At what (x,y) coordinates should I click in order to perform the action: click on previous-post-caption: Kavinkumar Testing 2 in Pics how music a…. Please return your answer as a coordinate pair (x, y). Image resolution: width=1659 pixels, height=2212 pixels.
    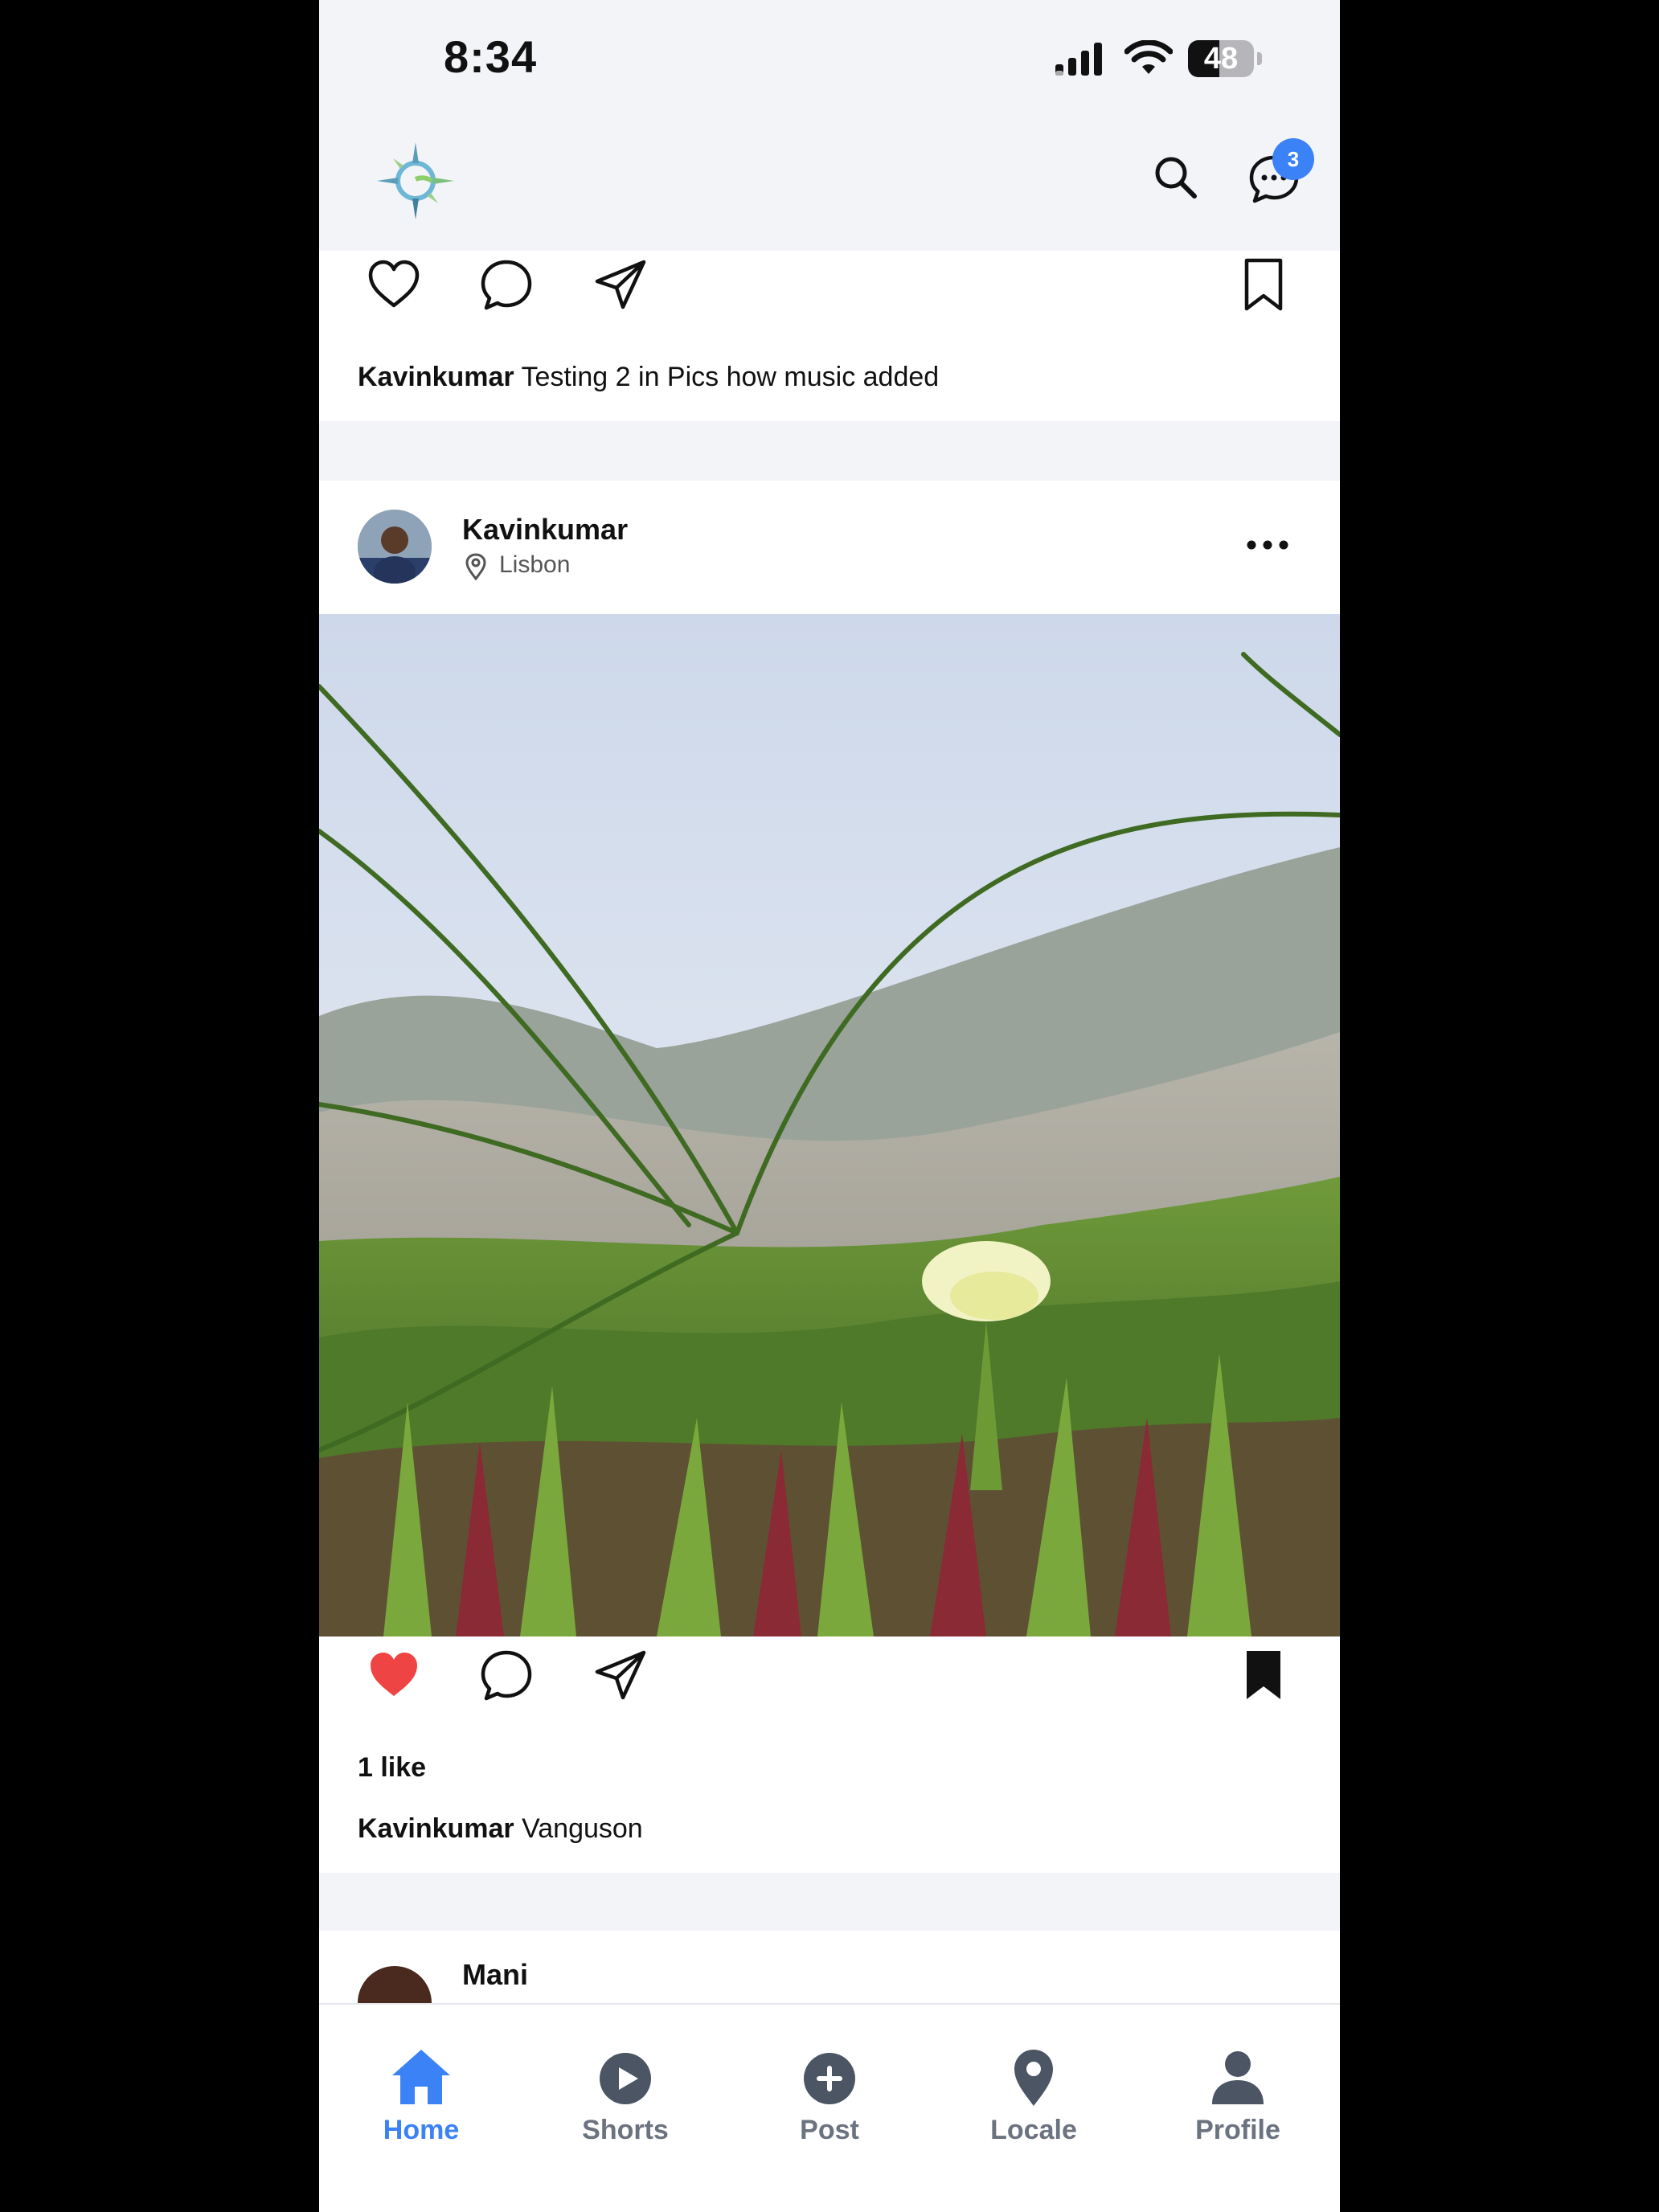
    Looking at the image, I should click on (648, 377).